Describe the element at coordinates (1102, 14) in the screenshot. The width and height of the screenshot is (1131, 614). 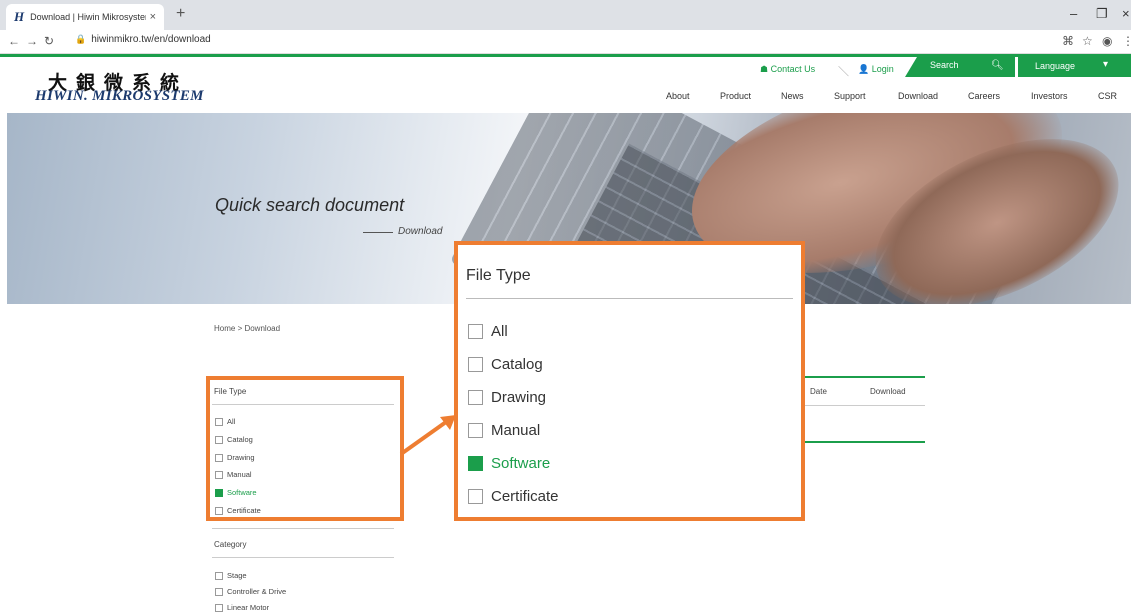
I see `window-maximize-button: ❐` at that location.